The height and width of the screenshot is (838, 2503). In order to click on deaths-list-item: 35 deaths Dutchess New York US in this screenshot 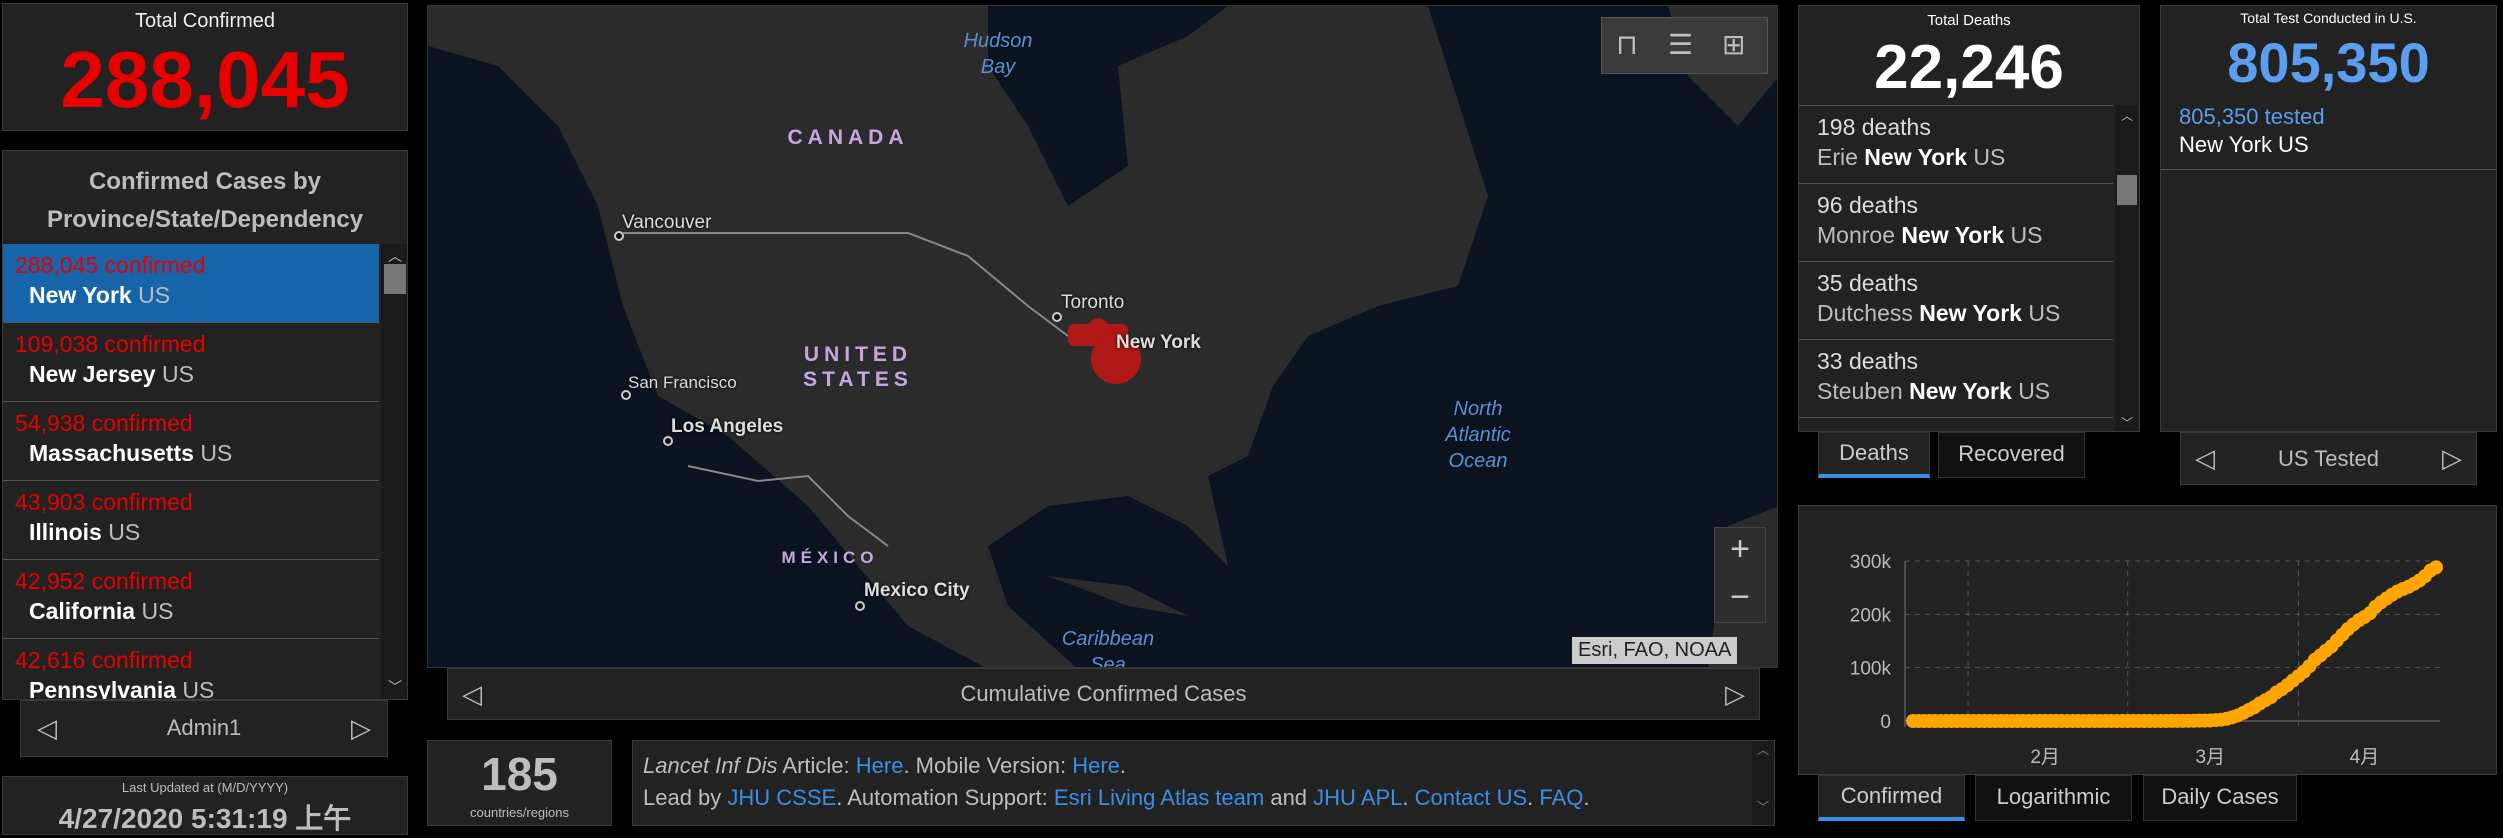, I will do `click(1956, 301)`.